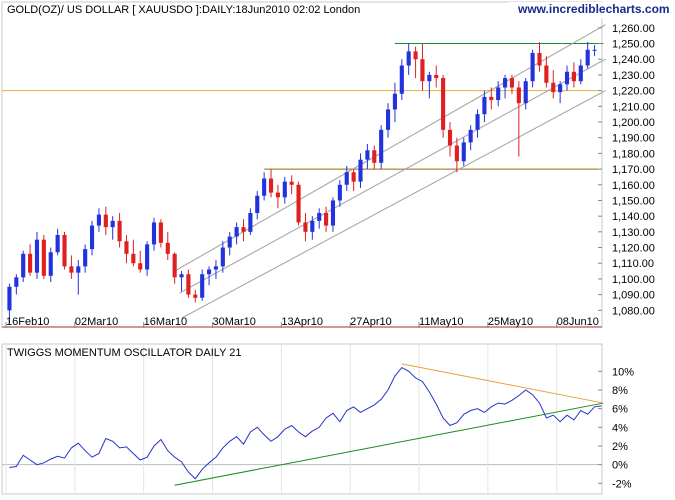  I want to click on price-y-tick-label: 1,190.00, so click(633, 139).